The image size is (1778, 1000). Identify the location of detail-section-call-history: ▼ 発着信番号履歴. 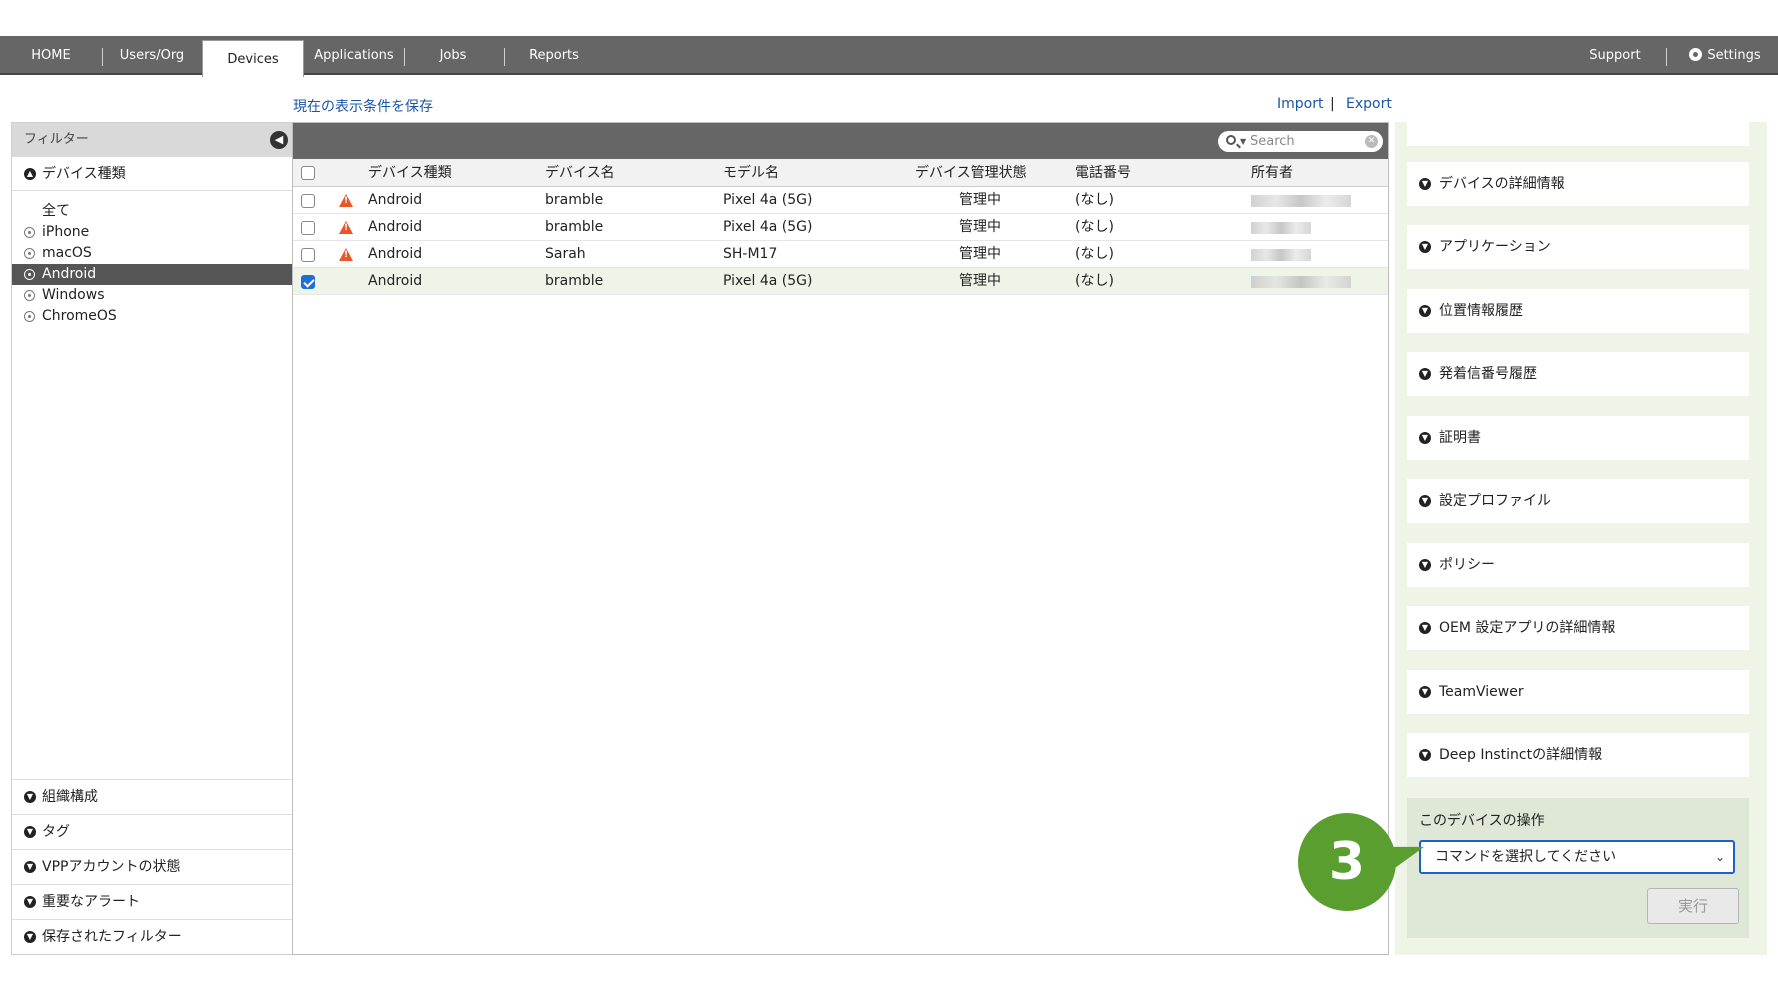
(1578, 374).